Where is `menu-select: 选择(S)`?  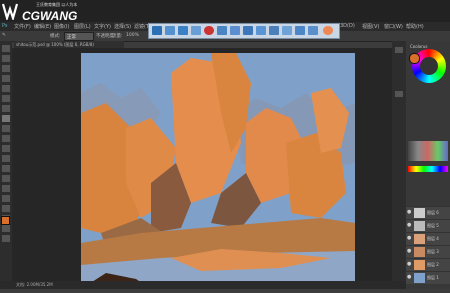
menu-select: 选择(S) is located at coordinates (122, 26).